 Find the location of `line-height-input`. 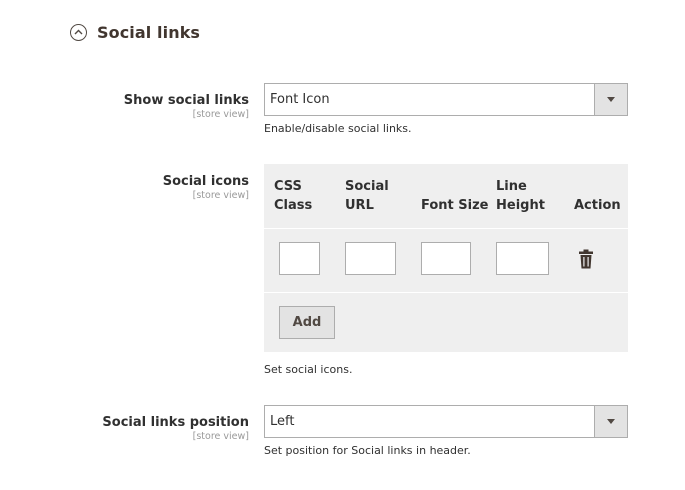

line-height-input is located at coordinates (522, 258).